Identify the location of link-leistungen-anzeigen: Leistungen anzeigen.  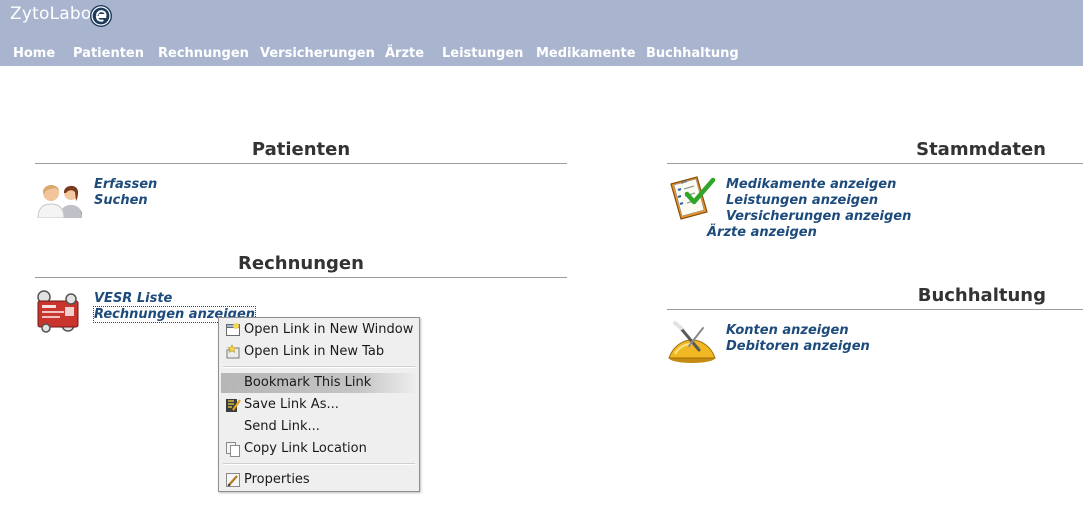
(802, 200).